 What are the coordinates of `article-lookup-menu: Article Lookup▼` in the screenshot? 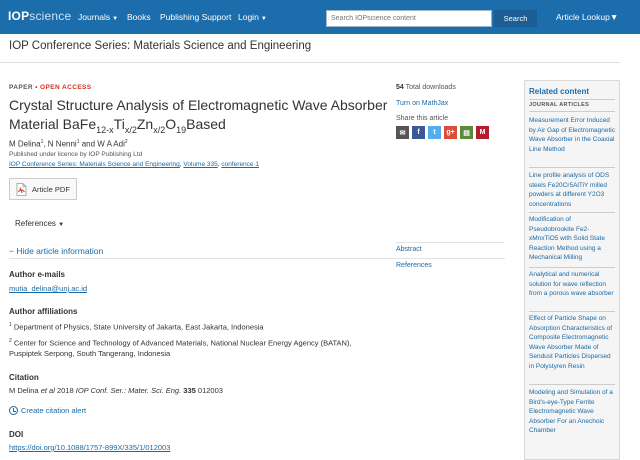 It's located at (587, 17).